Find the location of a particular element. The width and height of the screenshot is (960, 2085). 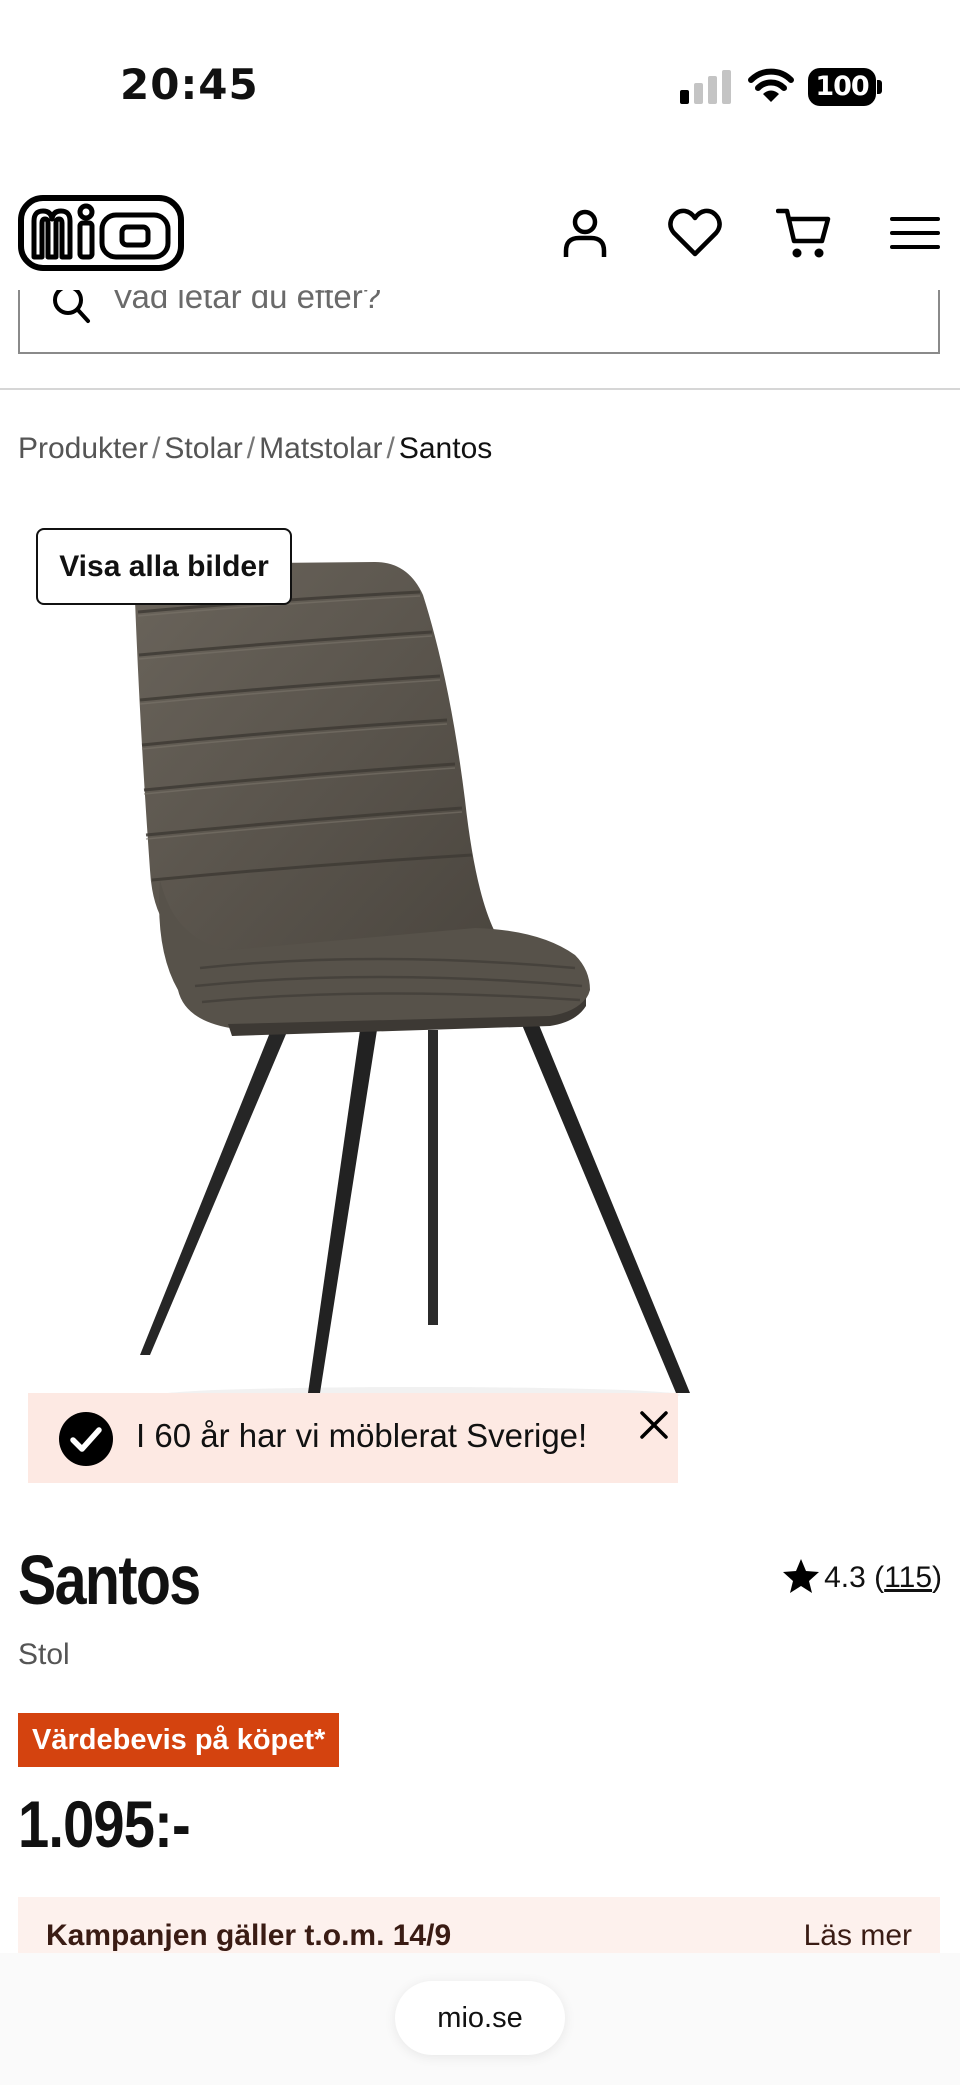

search-icon is located at coordinates (71, 306).